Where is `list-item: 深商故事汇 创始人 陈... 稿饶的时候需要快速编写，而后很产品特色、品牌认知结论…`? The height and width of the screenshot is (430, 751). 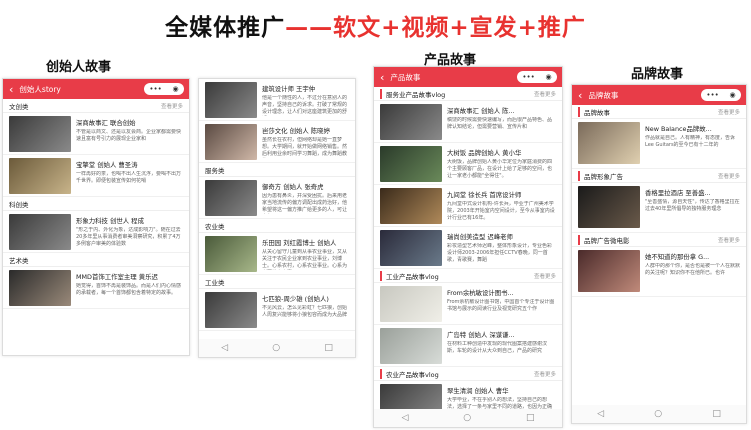
list-item: 深商故事汇 创始人 陈... 稿饶的时候需要快速编写，而后很产品特色、品牌认知结论… is located at coordinates (468, 122).